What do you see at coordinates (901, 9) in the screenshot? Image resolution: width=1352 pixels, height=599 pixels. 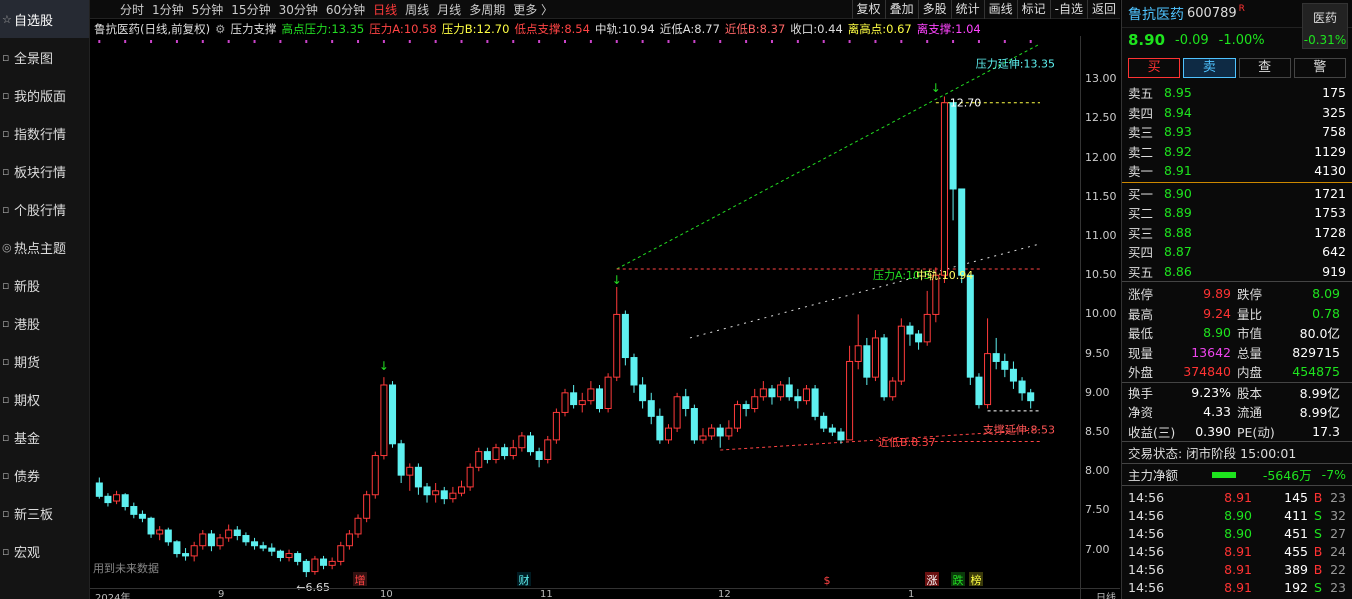 I see `toolbar-action-1: 叠加` at bounding box center [901, 9].